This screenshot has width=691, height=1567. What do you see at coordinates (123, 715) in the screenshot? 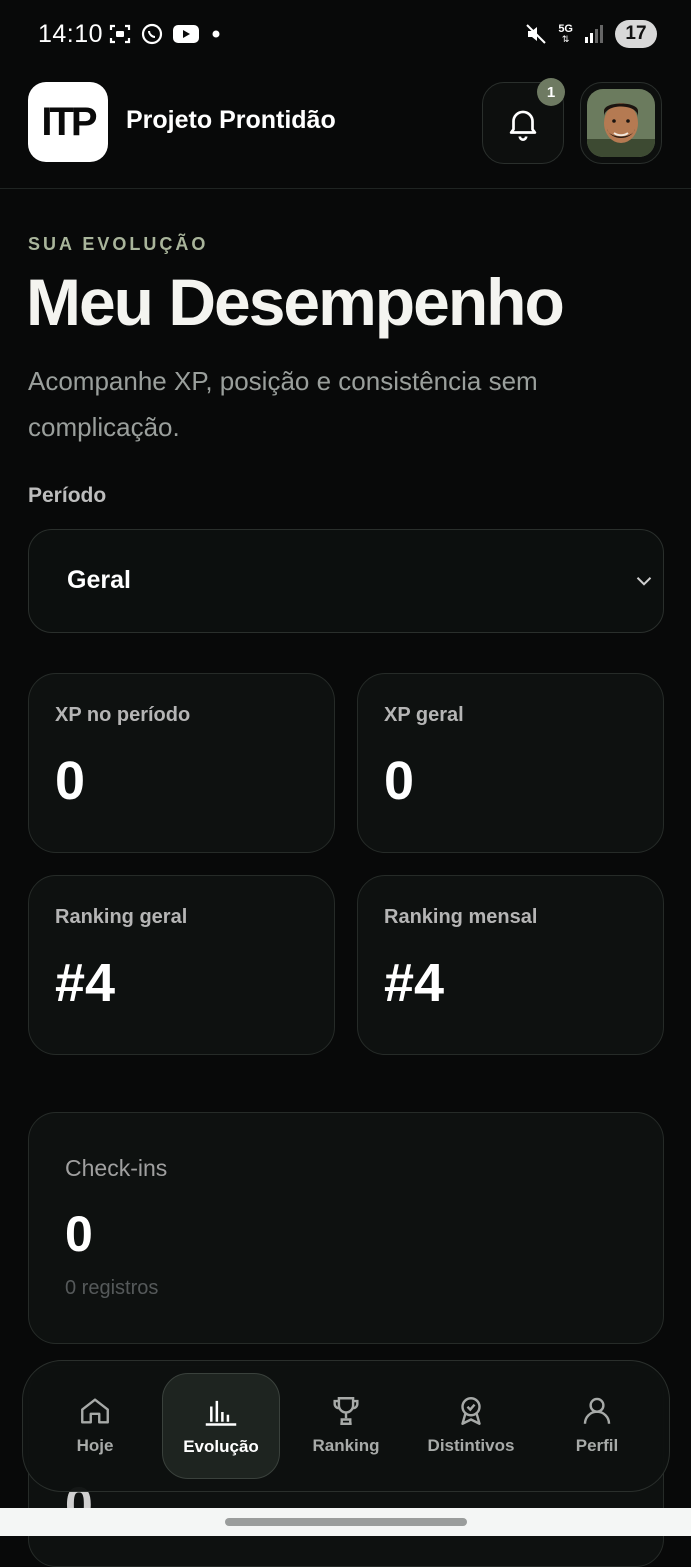
I see `stat-label: XP no período` at bounding box center [123, 715].